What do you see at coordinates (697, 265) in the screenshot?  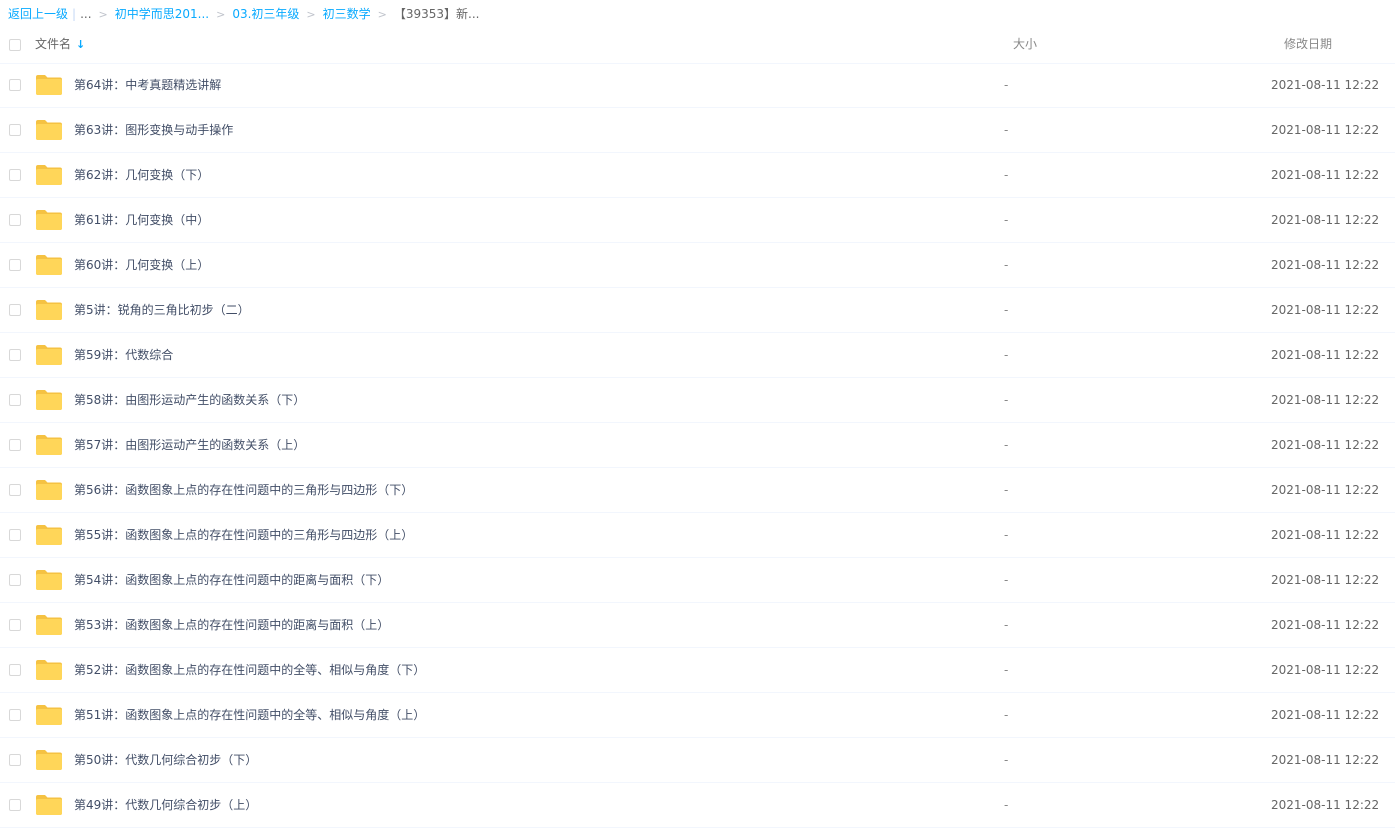 I see `table-row: 第60讲：几何变换（上） - 2021-08-11 12:22` at bounding box center [697, 265].